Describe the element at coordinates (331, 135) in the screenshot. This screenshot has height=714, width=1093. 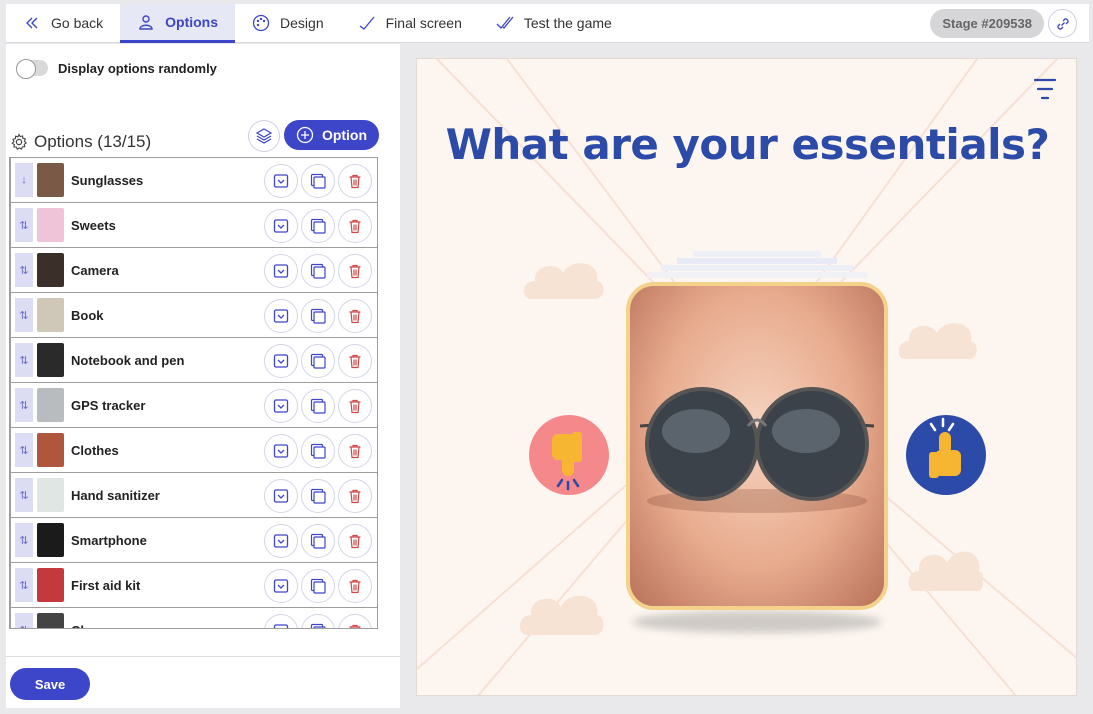
I see `add-option-button: Option` at that location.